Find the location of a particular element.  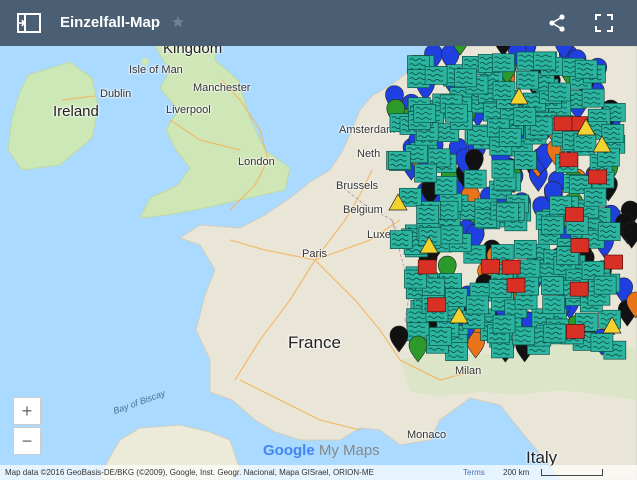

label-city-london: London is located at coordinates (256, 162).